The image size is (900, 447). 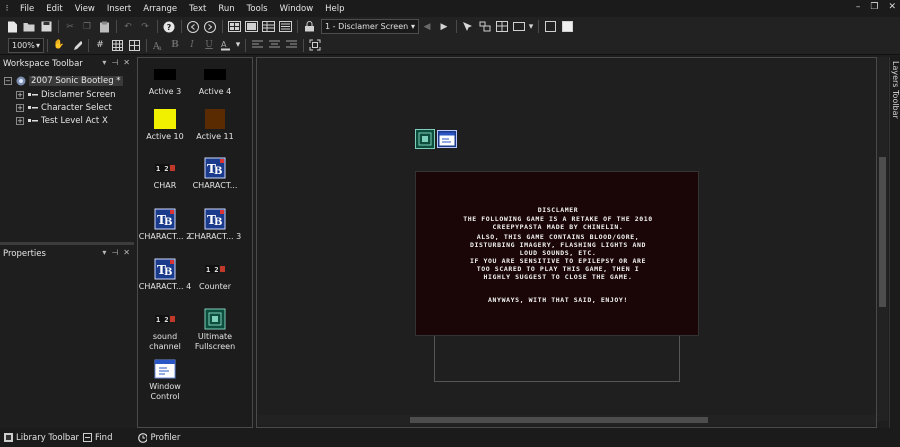 I want to click on open-folder-icon, so click(x=29, y=27).